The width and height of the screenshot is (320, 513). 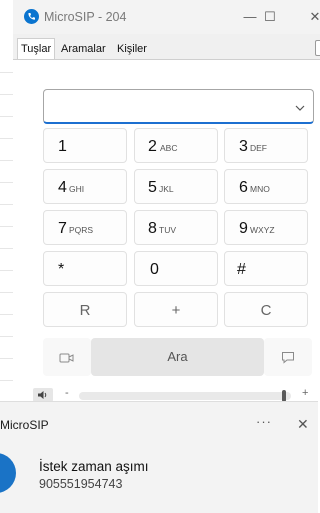 I want to click on key-9: 9 WXYZ, so click(x=266, y=227).